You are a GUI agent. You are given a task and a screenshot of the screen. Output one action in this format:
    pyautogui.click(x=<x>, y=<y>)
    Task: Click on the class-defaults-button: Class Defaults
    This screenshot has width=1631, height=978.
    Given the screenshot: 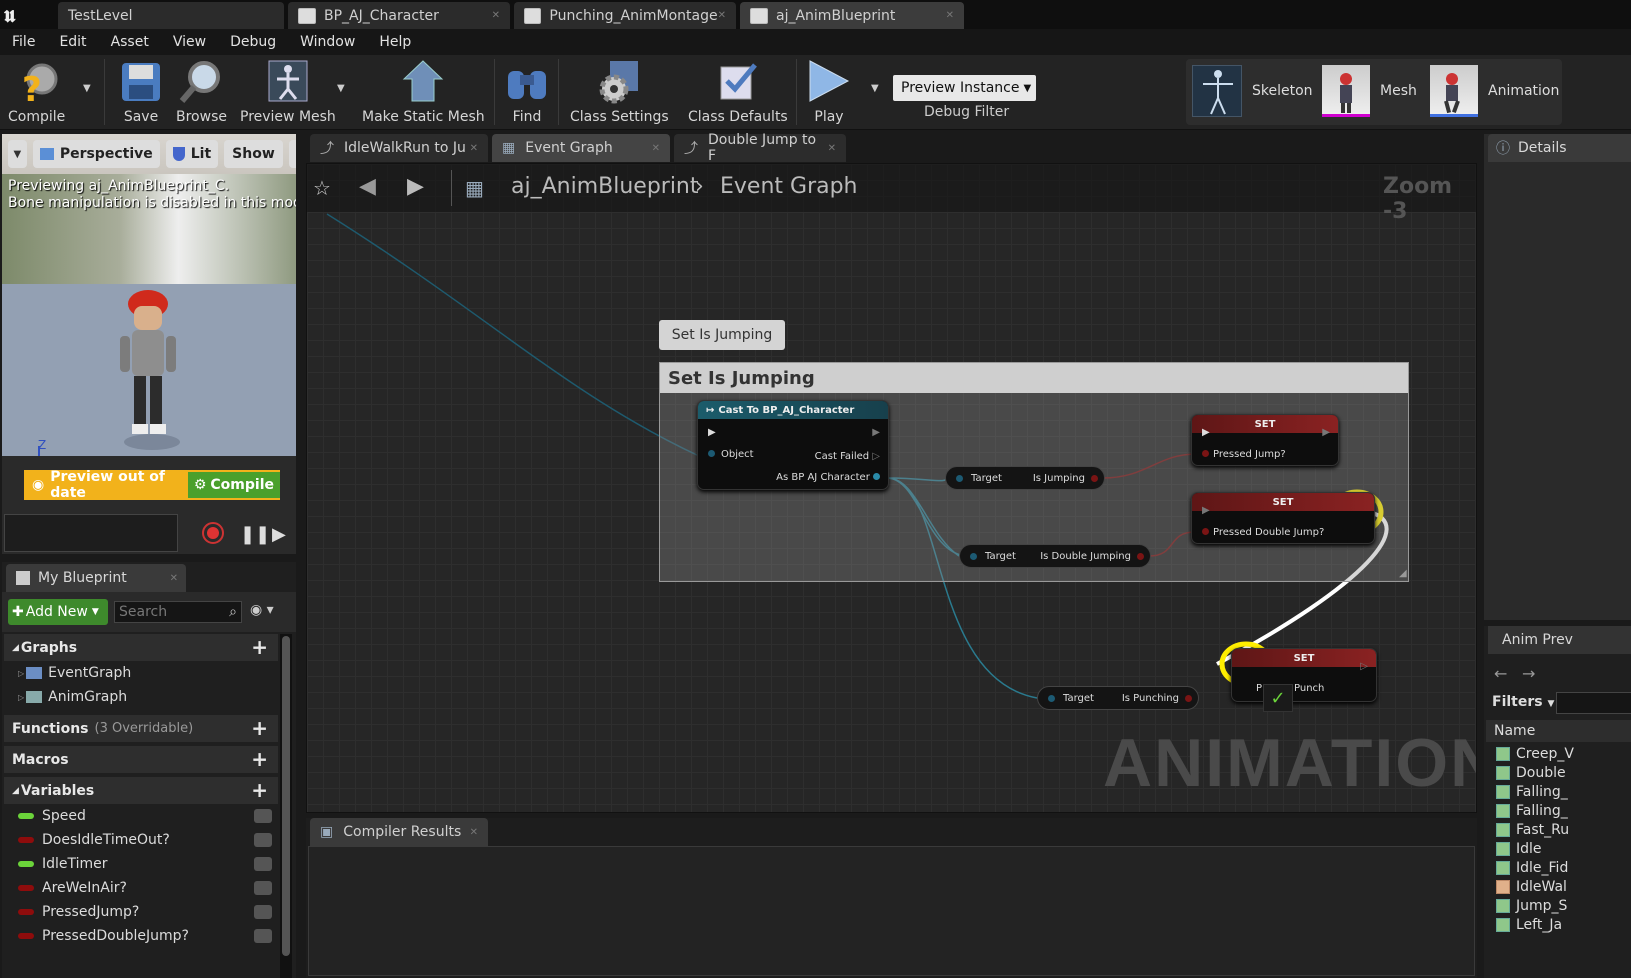 What is the action you would take?
    pyautogui.click(x=738, y=92)
    